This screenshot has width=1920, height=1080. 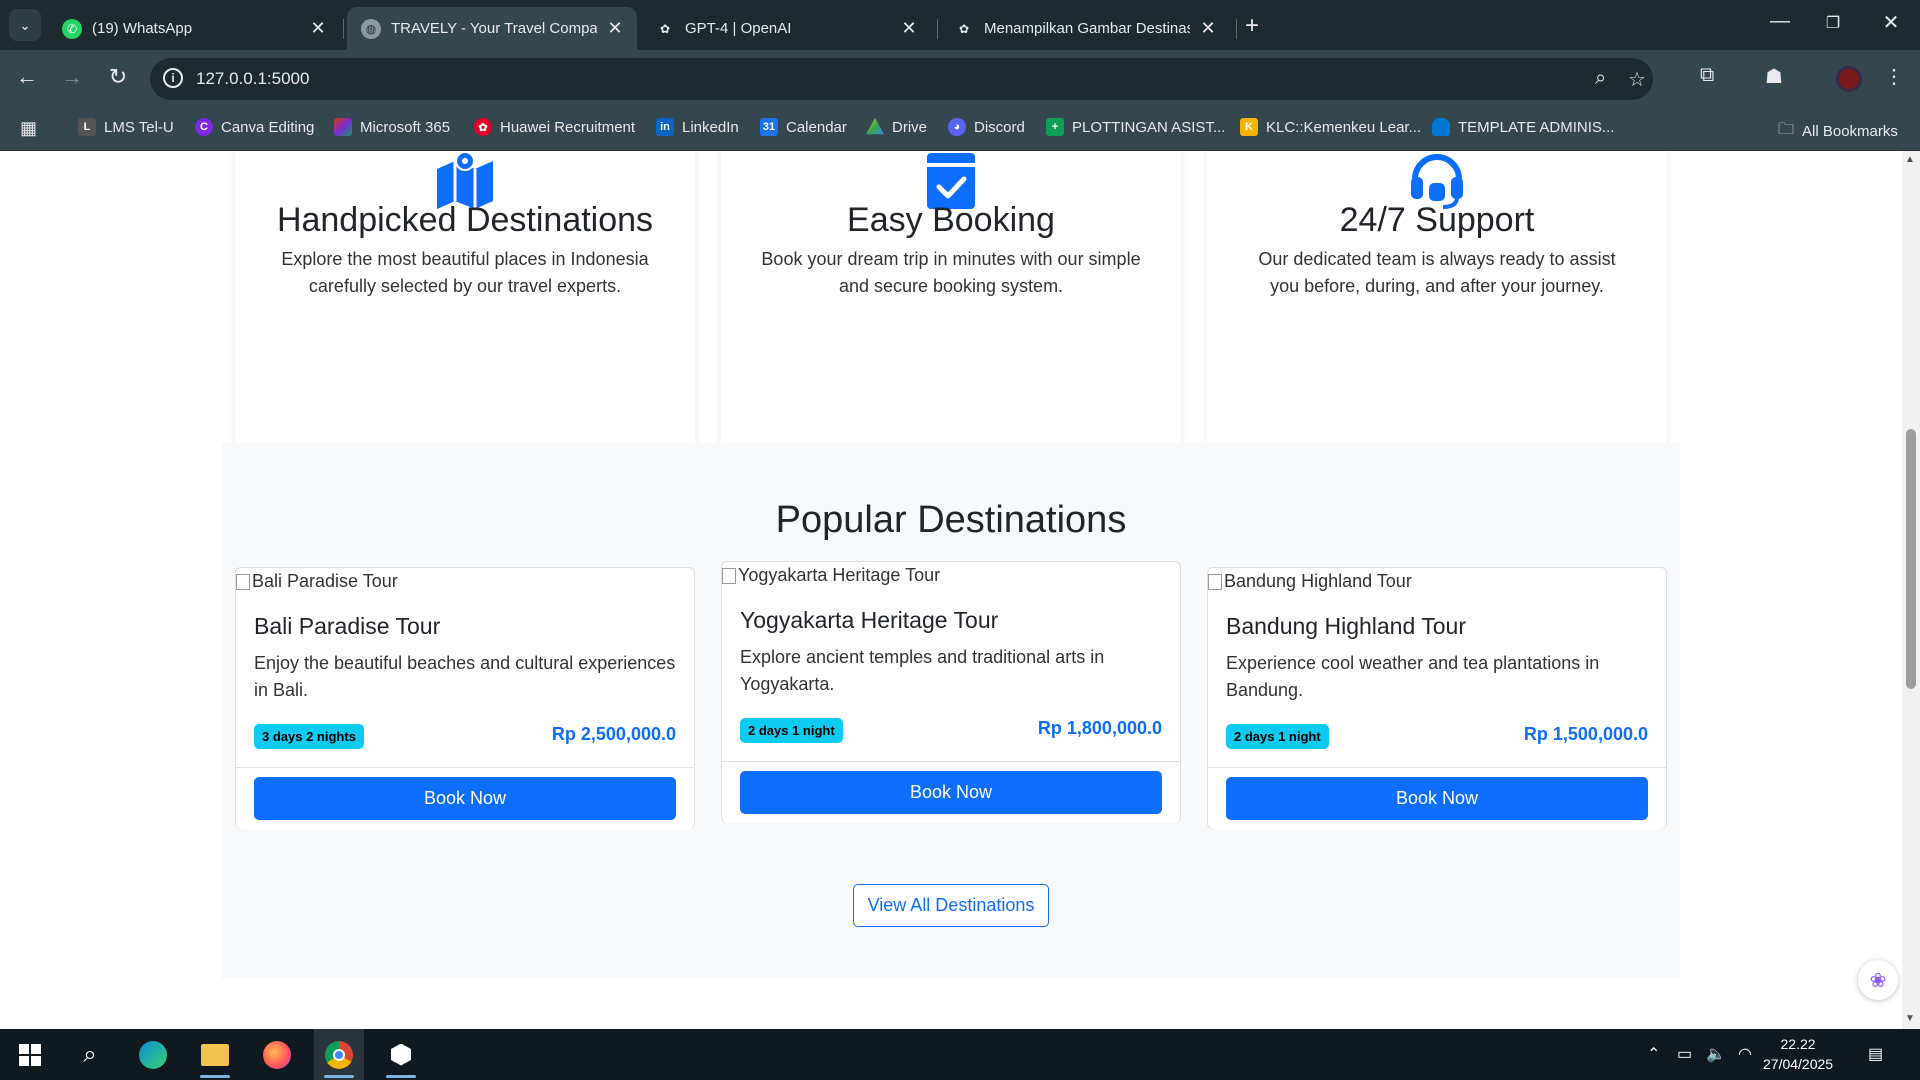 I want to click on whatsapp-icon: ✆, so click(x=72, y=28).